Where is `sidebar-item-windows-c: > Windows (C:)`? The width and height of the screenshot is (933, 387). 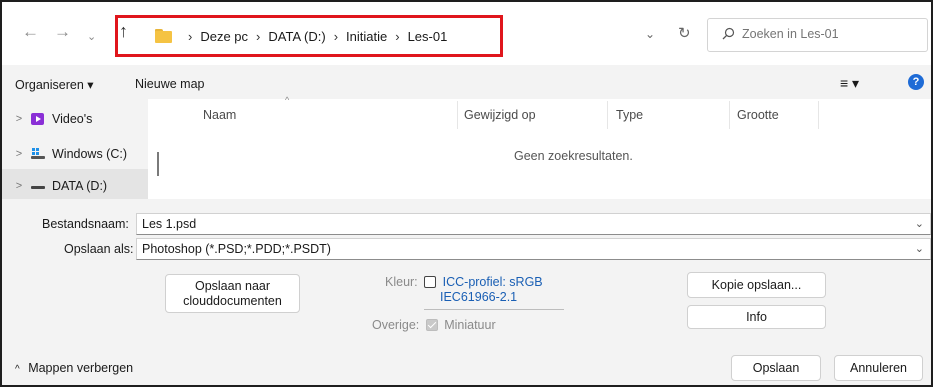 sidebar-item-windows-c: > Windows (C:) is located at coordinates (75, 153).